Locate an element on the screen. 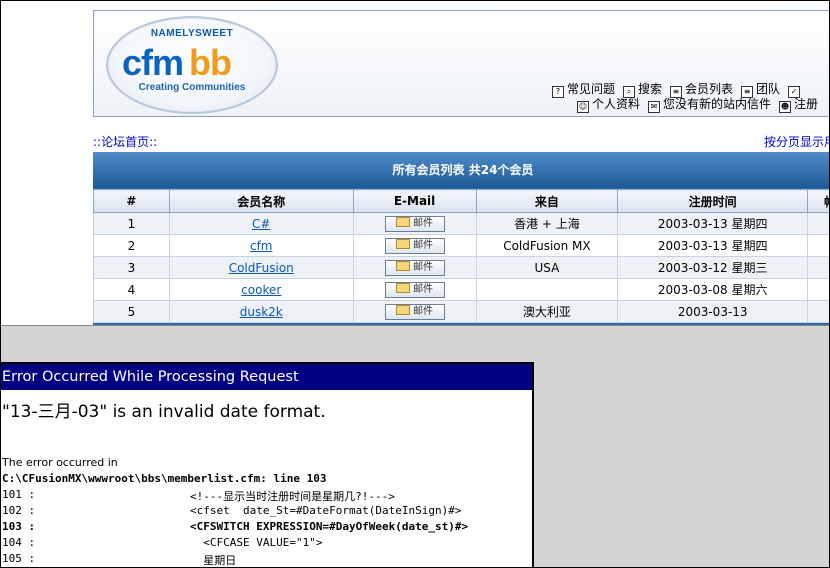  code-line-number: 103 : is located at coordinates (19, 526).